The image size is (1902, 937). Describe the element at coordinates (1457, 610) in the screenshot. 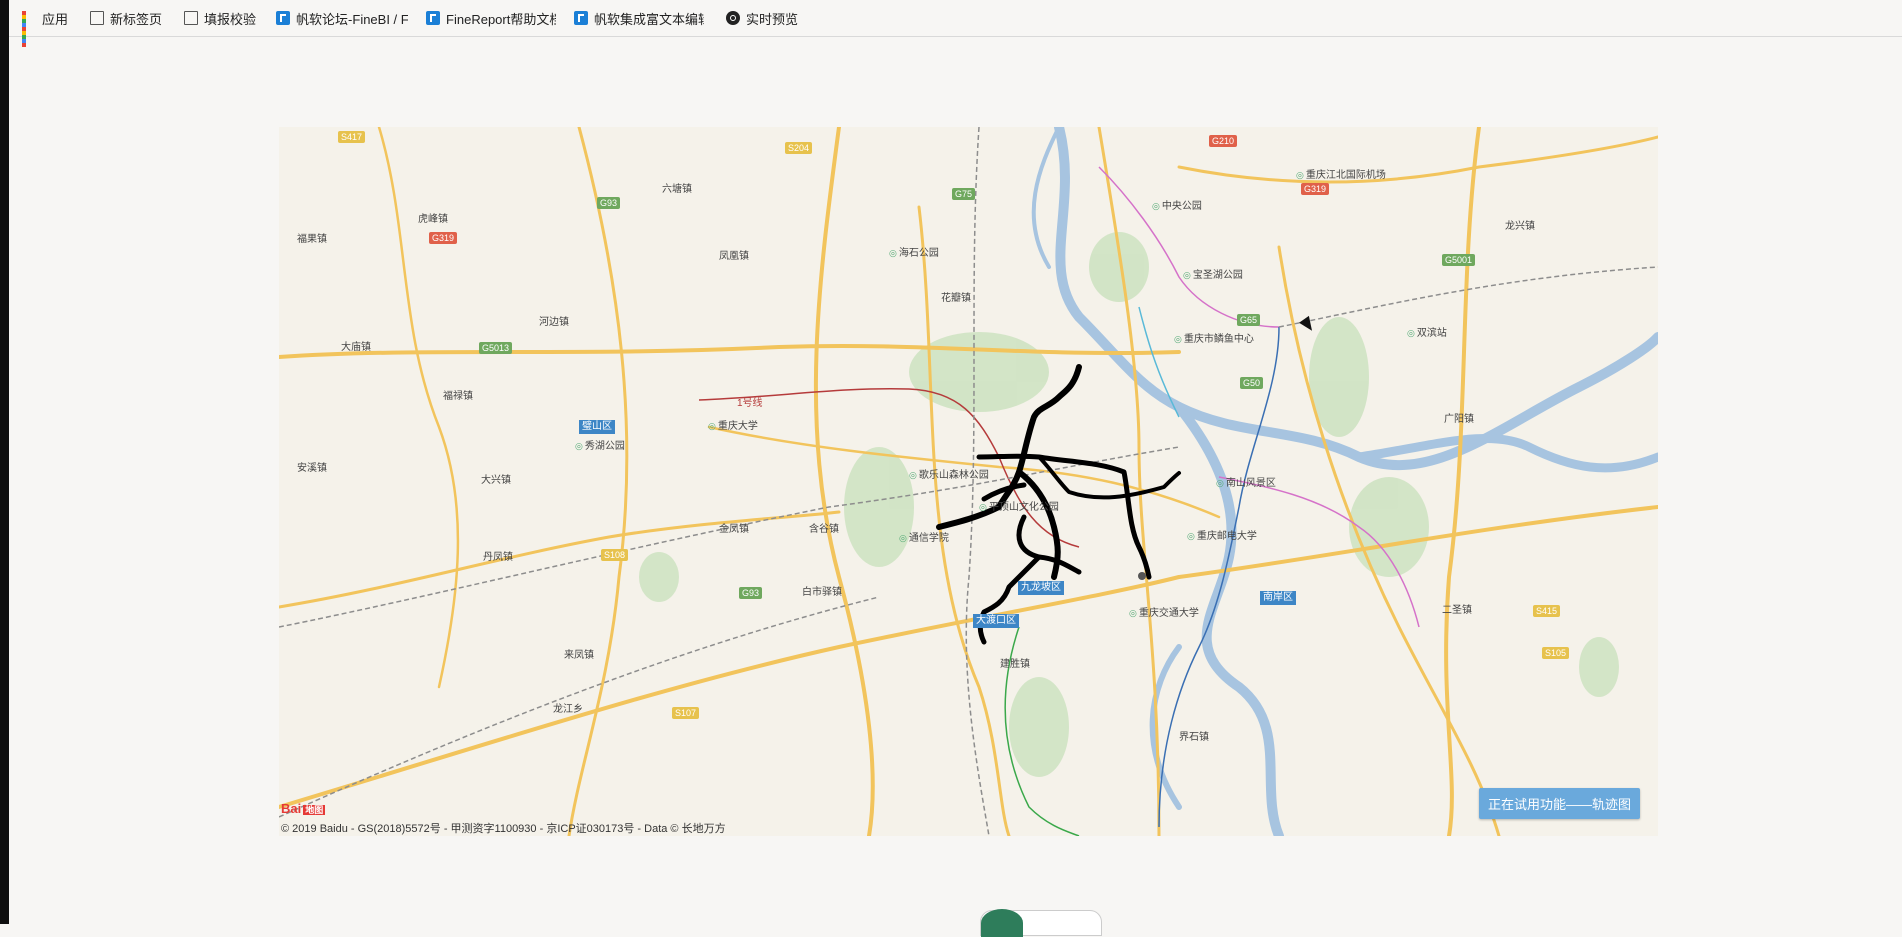

I see `map-label: 二圣镇` at that location.